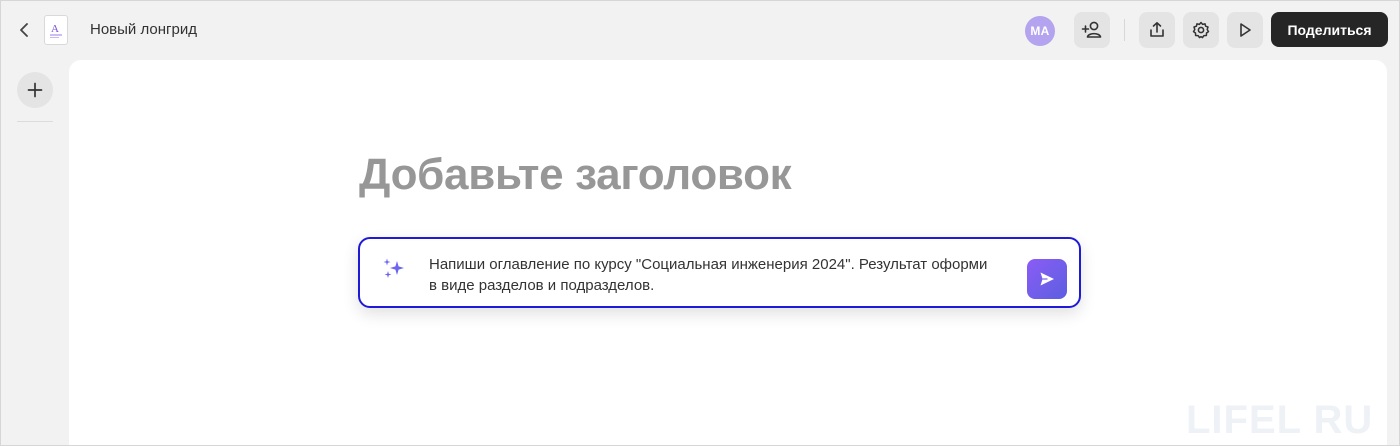  I want to click on back-button, so click(25, 30).